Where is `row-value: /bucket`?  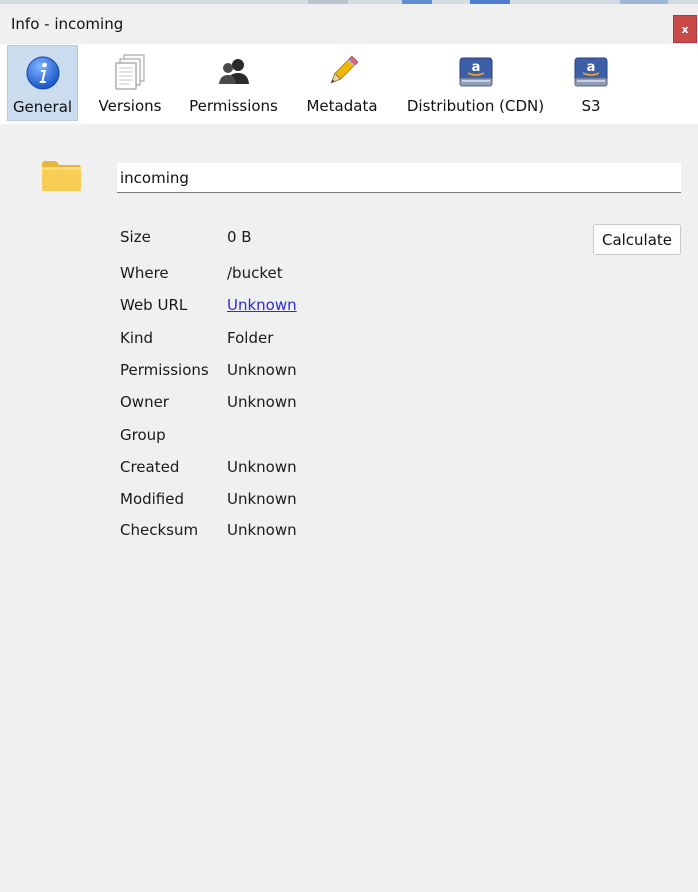 row-value: /bucket is located at coordinates (255, 273).